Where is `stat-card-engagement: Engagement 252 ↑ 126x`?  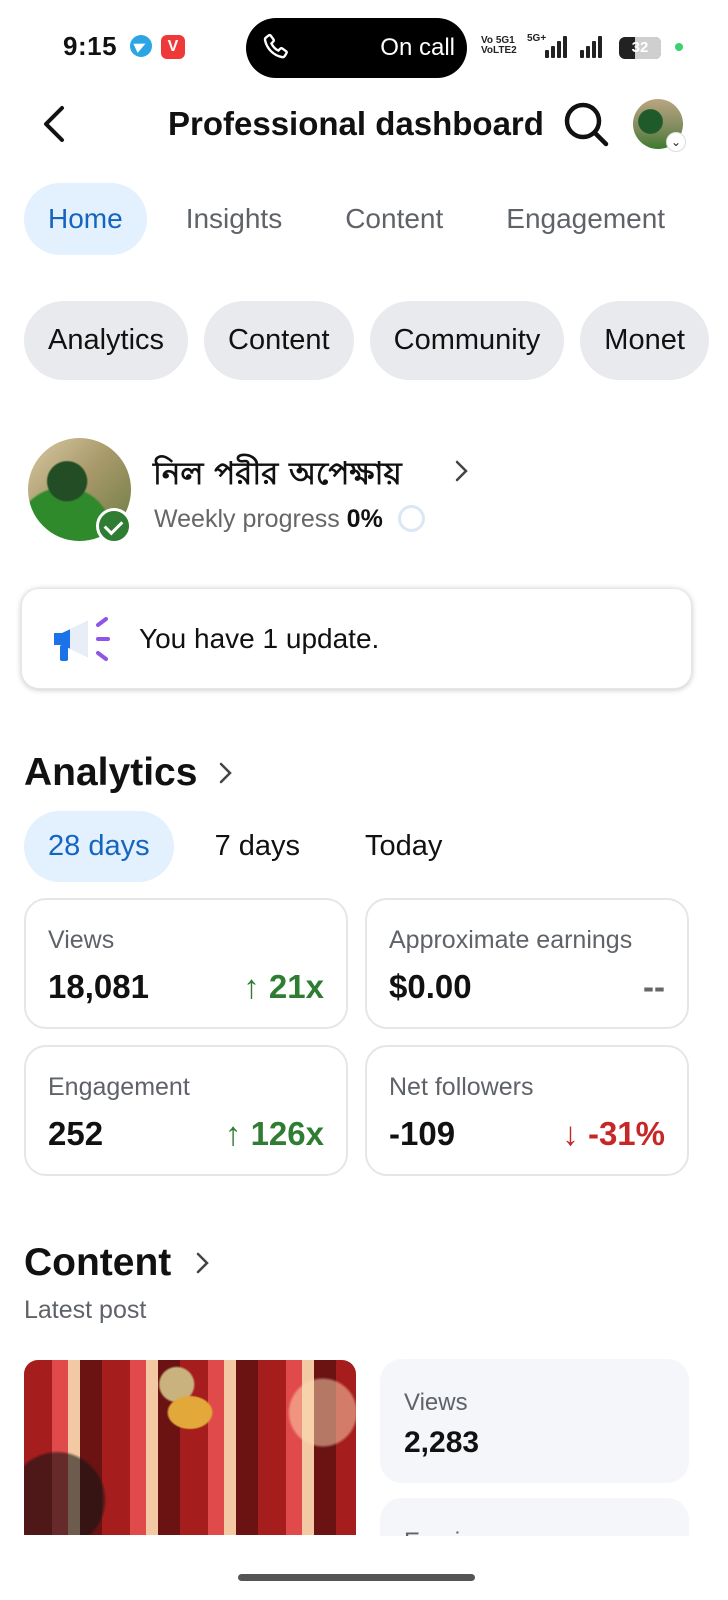
stat-card-engagement: Engagement 252 ↑ 126x is located at coordinates (186, 1110).